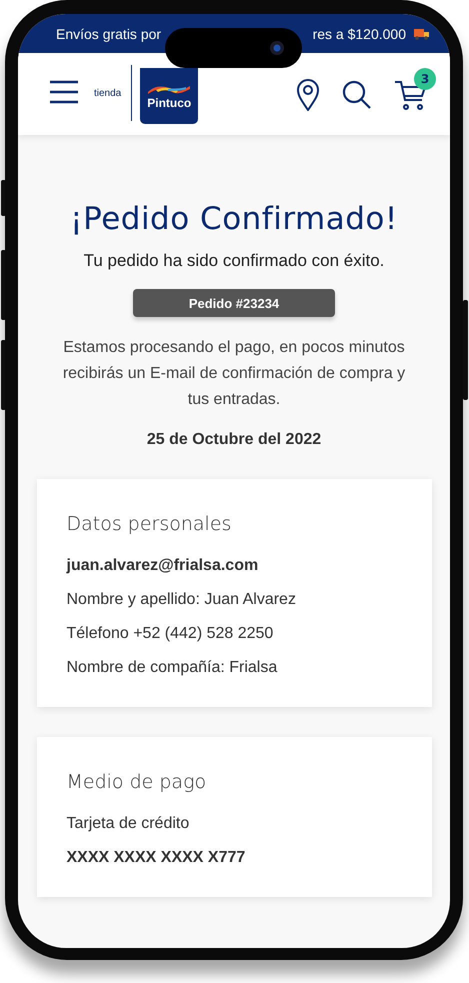 This screenshot has width=469, height=983. What do you see at coordinates (308, 95) in the screenshot?
I see `location-pin-icon` at bounding box center [308, 95].